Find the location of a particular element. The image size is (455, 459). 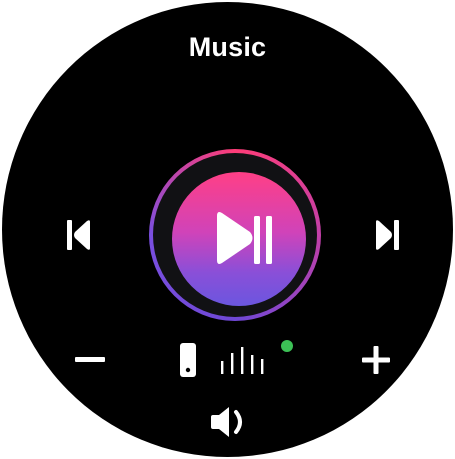

volume-up-button is located at coordinates (376, 360).